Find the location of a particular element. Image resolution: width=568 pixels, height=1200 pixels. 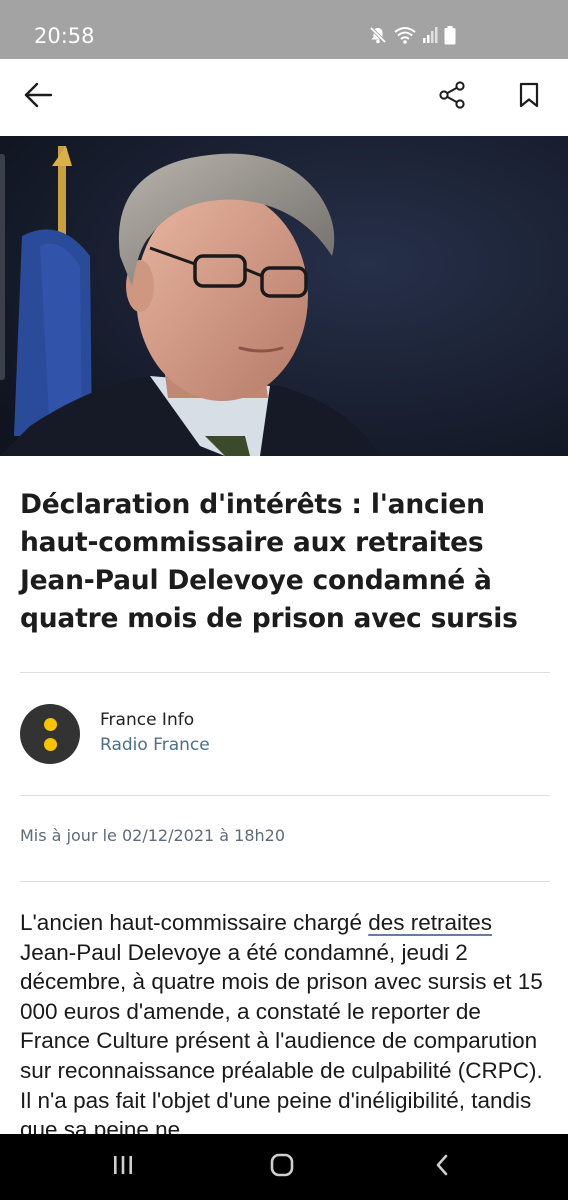

body-link: des retraites is located at coordinates (430, 922).